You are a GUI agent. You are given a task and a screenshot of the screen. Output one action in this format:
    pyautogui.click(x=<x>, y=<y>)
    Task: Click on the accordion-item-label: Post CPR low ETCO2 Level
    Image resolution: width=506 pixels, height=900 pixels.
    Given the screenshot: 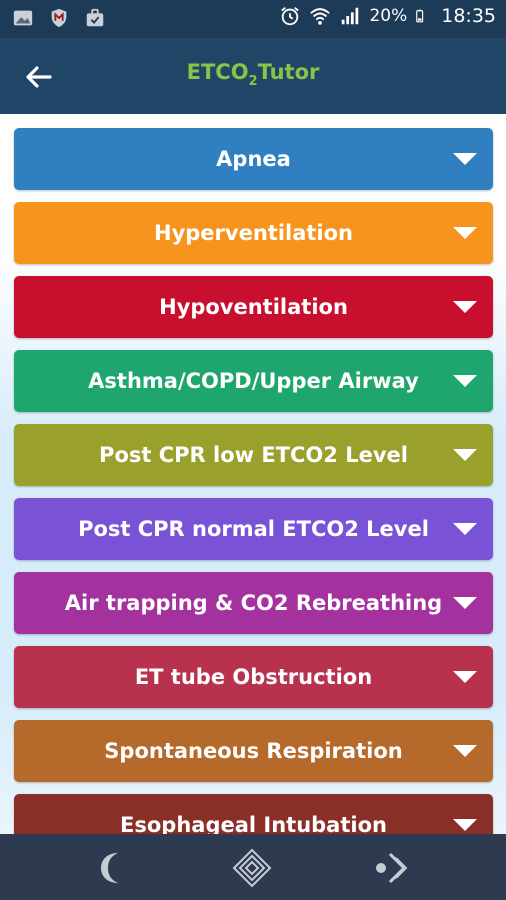 What is the action you would take?
    pyautogui.click(x=253, y=455)
    